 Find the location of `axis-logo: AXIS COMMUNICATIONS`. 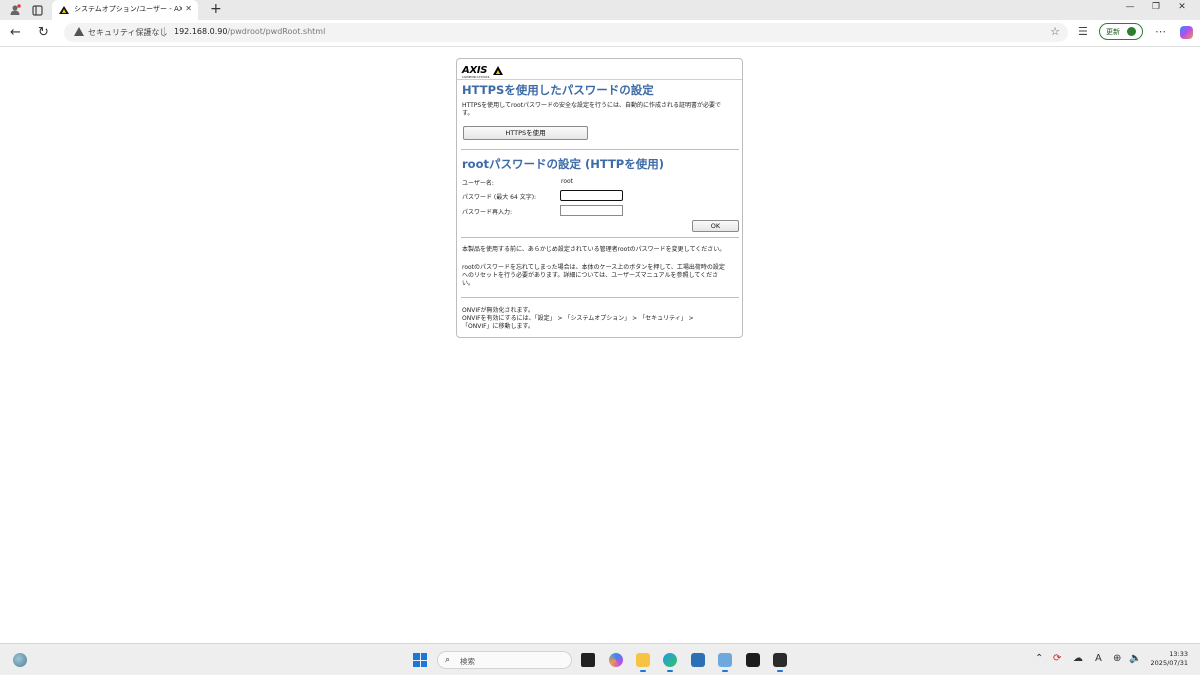

axis-logo: AXIS COMMUNICATIONS is located at coordinates (483, 72).